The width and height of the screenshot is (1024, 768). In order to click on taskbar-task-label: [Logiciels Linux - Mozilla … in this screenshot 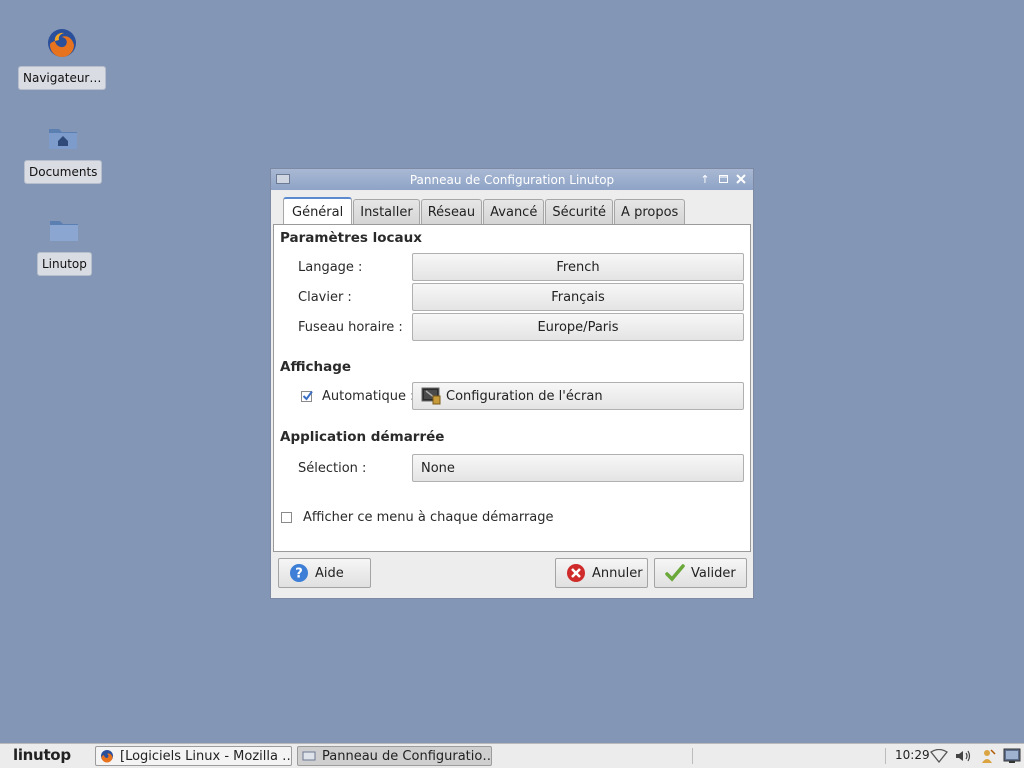, I will do `click(206, 756)`.